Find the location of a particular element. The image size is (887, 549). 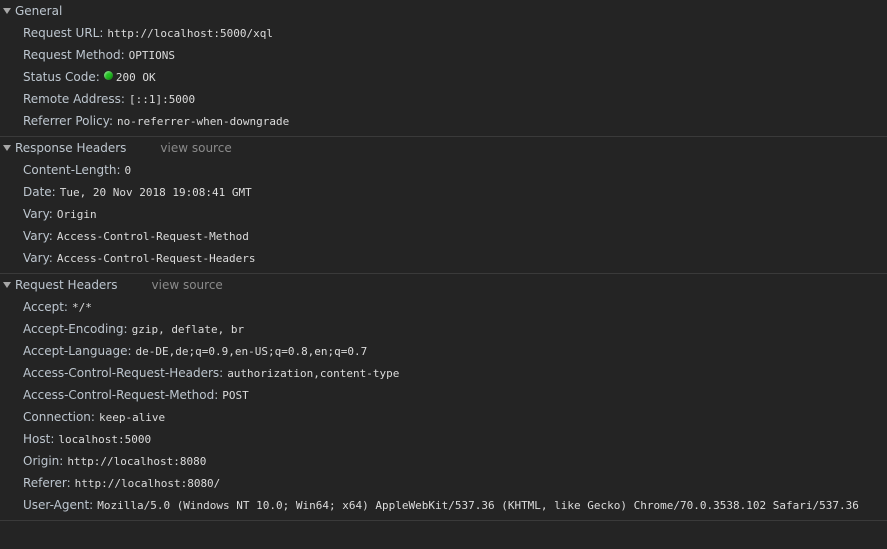

header-name: Request Method: is located at coordinates (74, 55).